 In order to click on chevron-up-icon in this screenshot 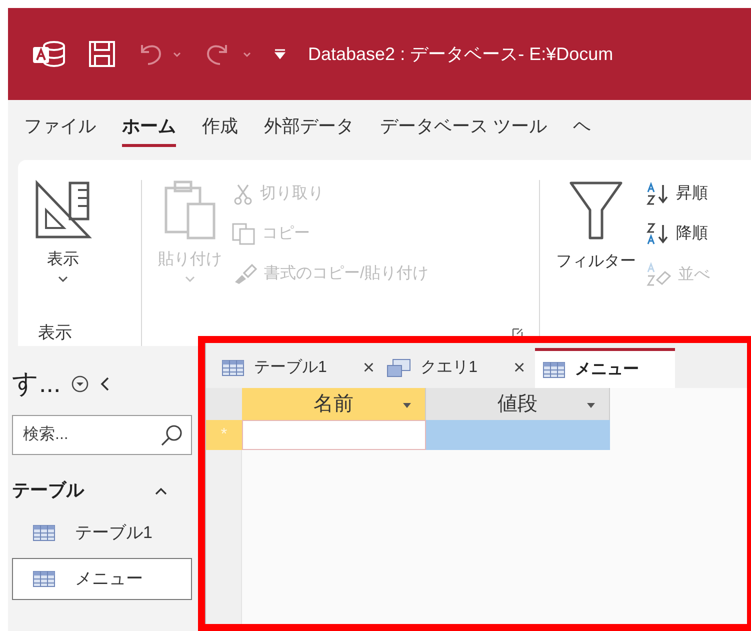, I will do `click(161, 491)`.